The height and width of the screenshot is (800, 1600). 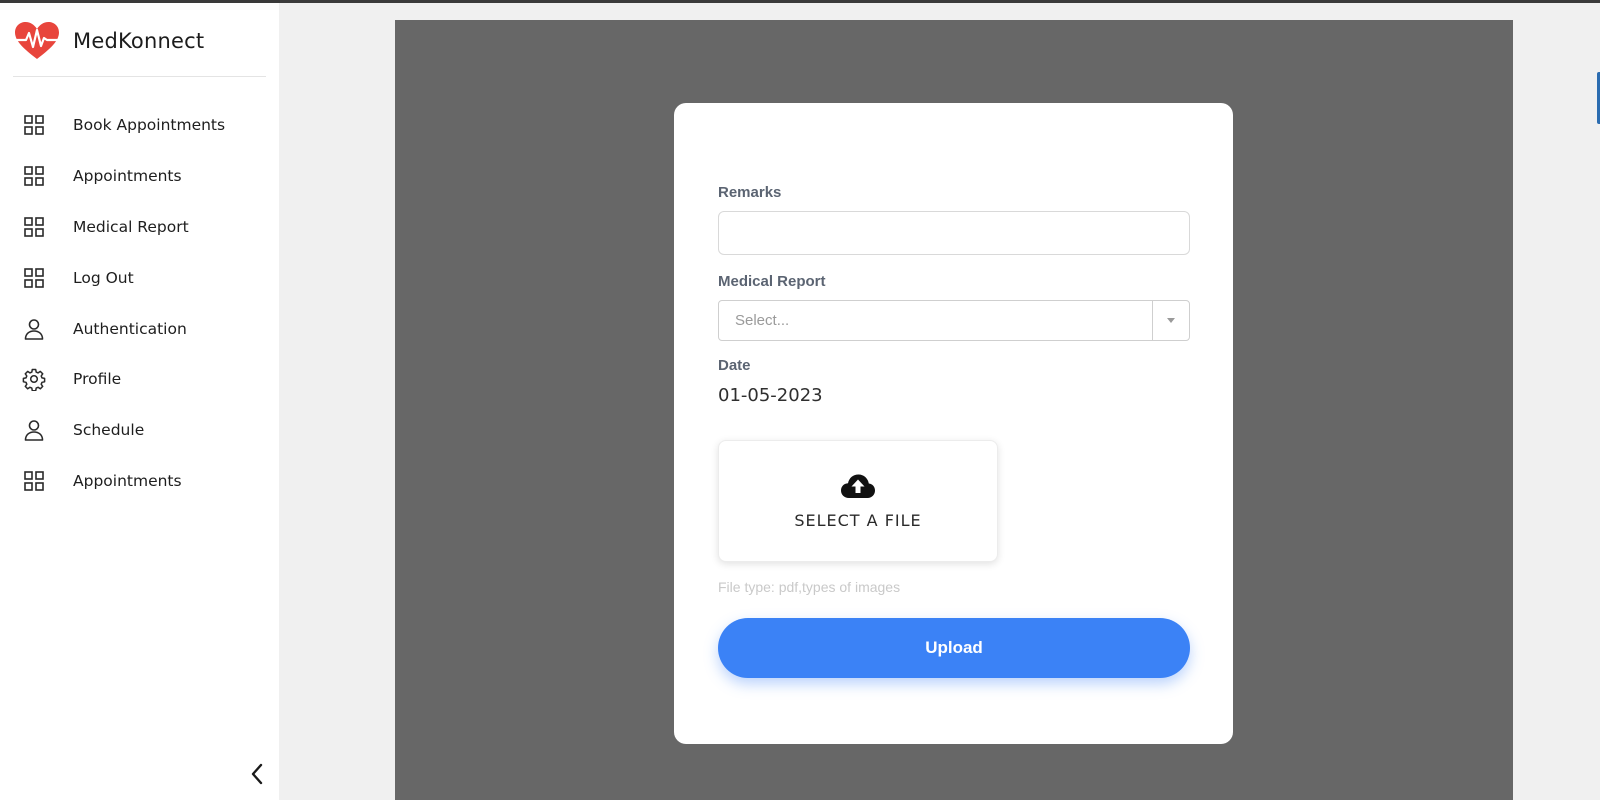 What do you see at coordinates (139, 76) in the screenshot?
I see `brand-divider` at bounding box center [139, 76].